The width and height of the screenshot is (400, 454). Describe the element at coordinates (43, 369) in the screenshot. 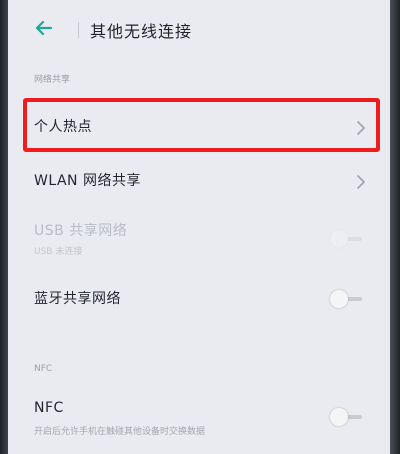

I see `section-label-nfc: NFC` at that location.